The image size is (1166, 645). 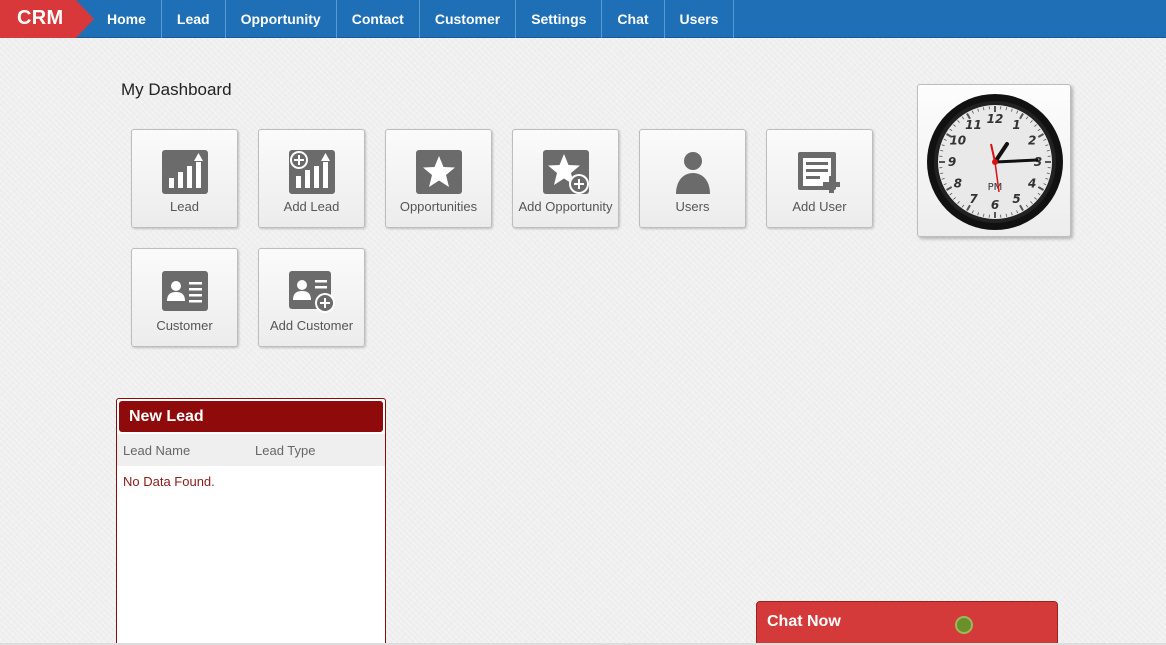 I want to click on tile-opportunities: Opportunities, so click(x=438, y=178).